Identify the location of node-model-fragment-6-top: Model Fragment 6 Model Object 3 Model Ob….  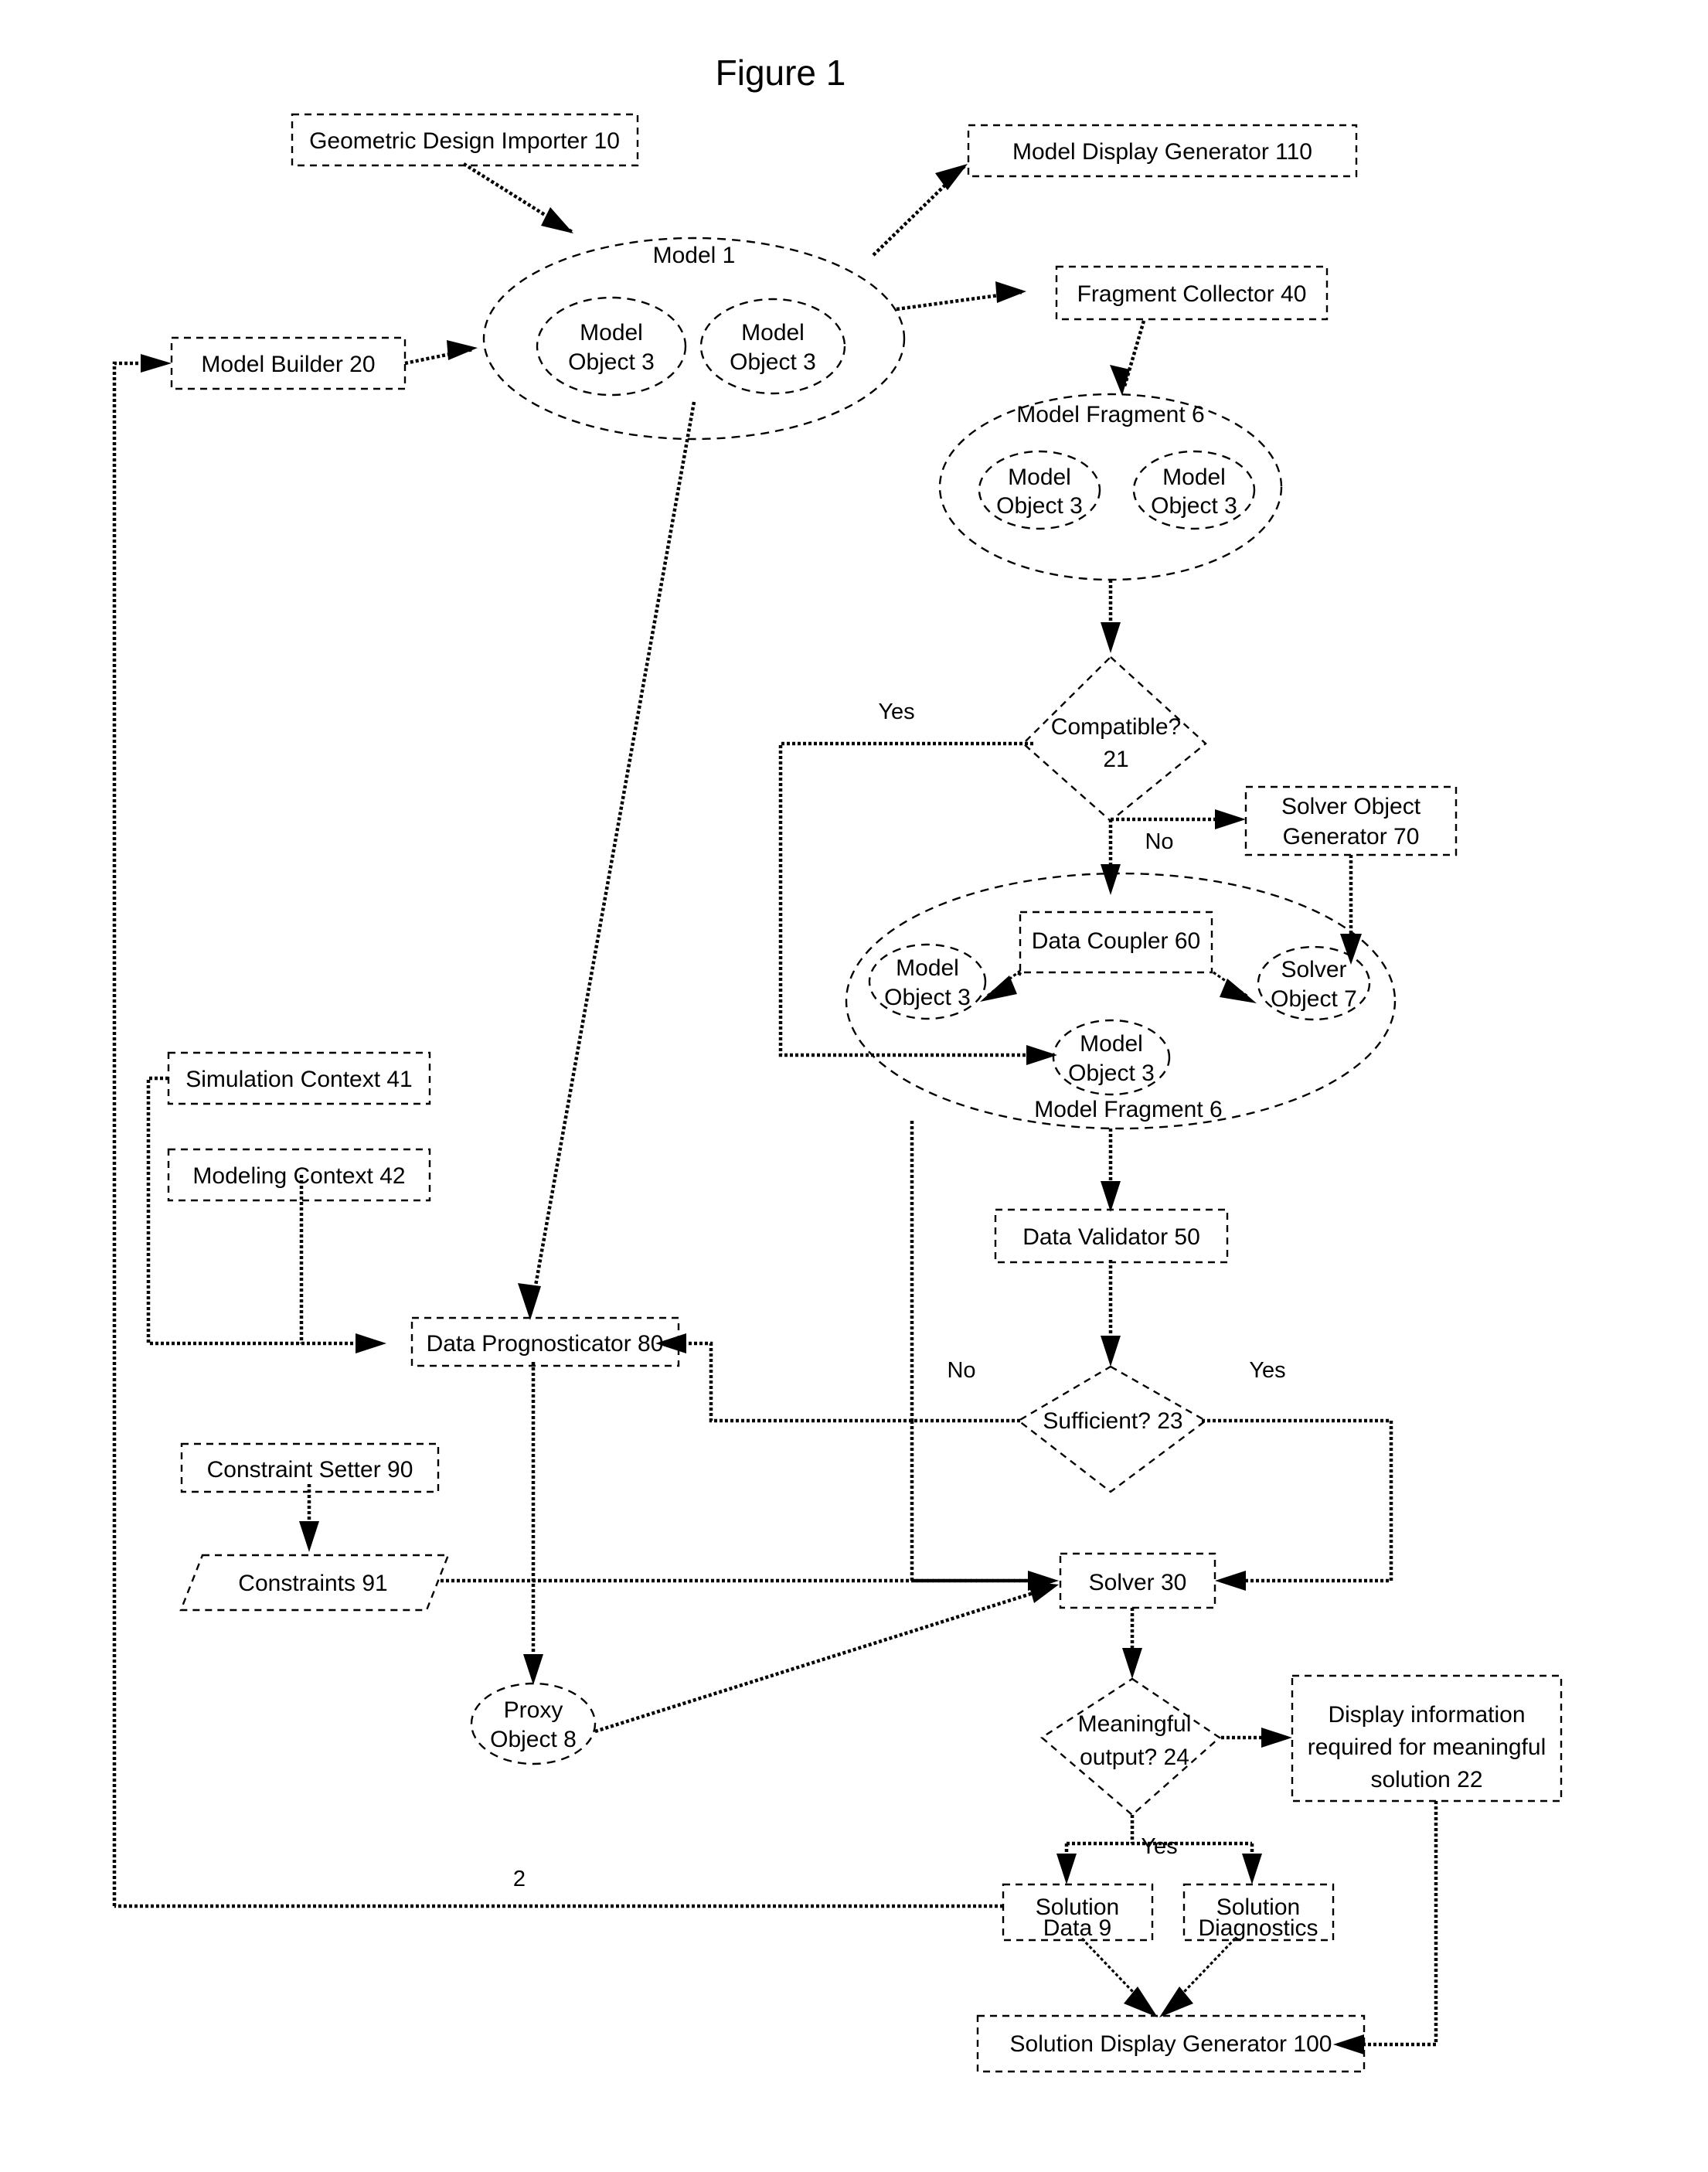
(1110, 487).